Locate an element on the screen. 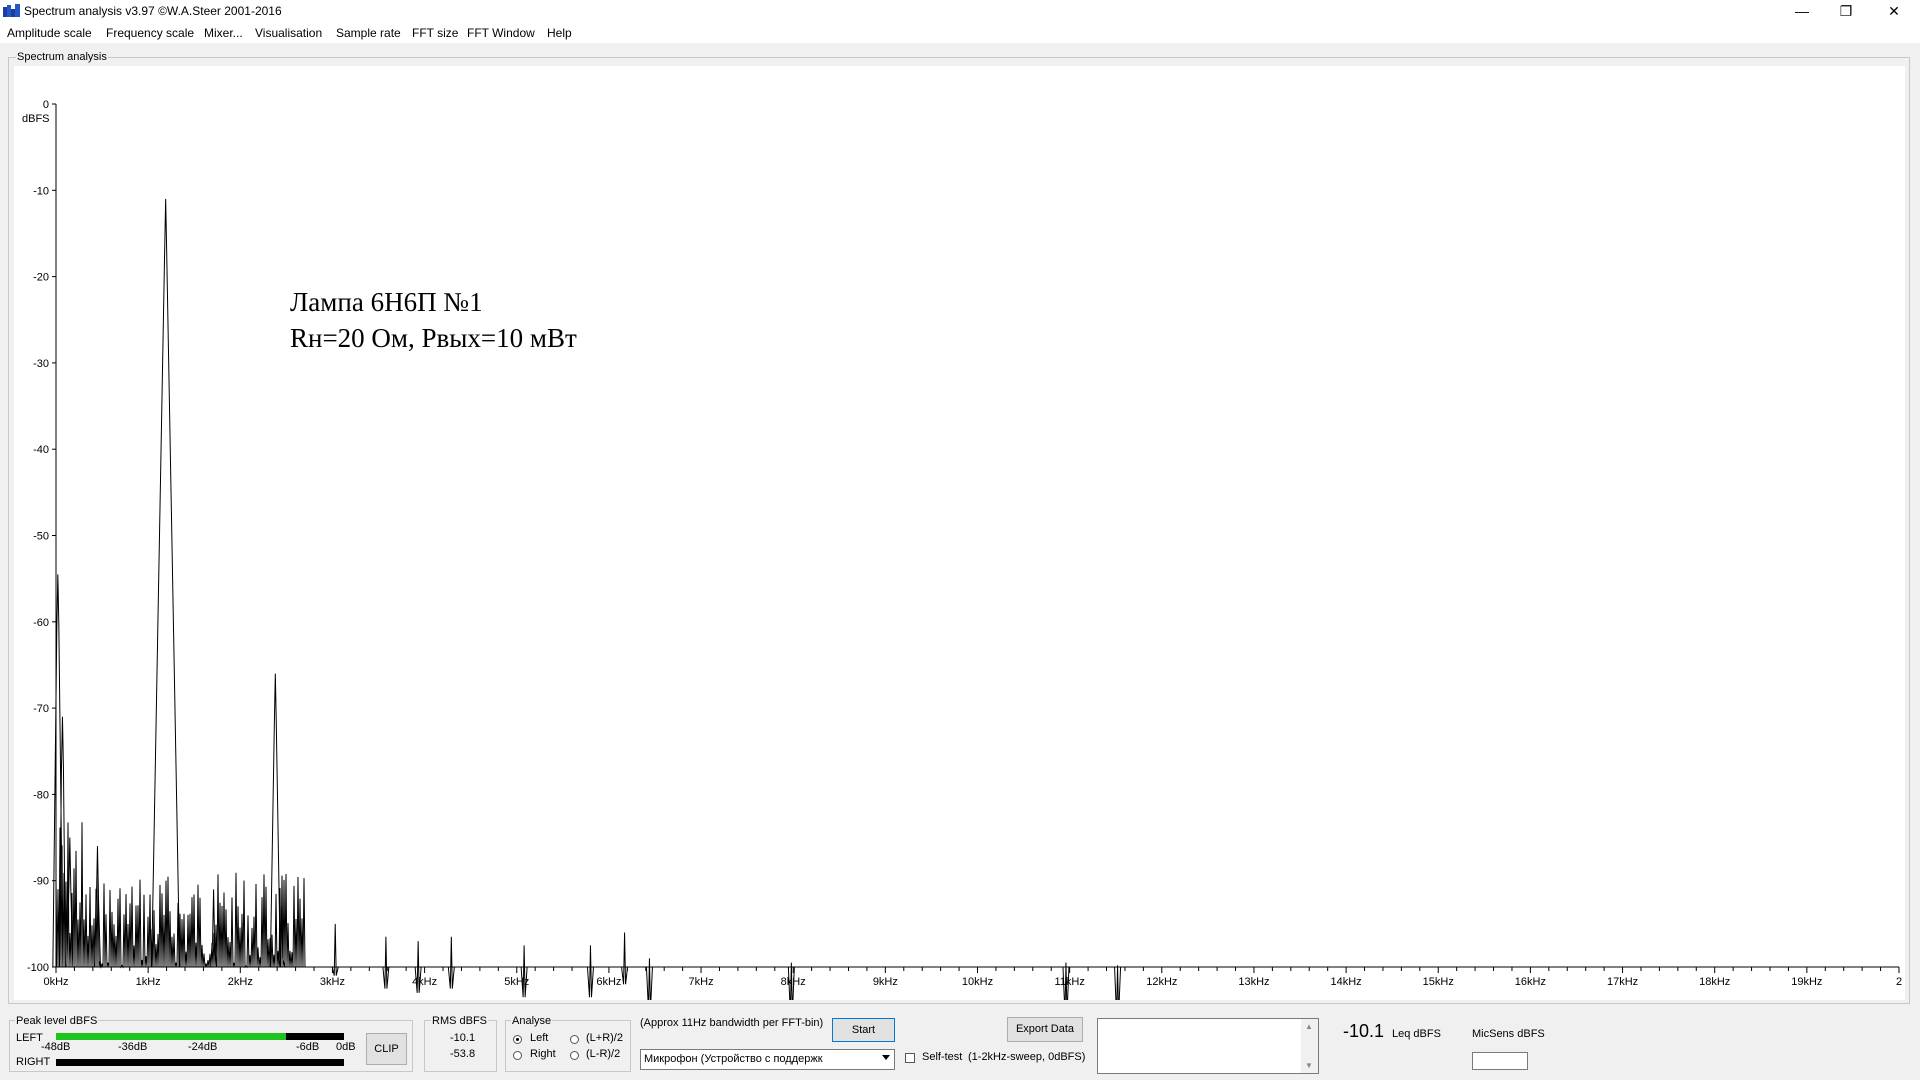 This screenshot has width=1920, height=1080. right-level-meter is located at coordinates (200, 1062).